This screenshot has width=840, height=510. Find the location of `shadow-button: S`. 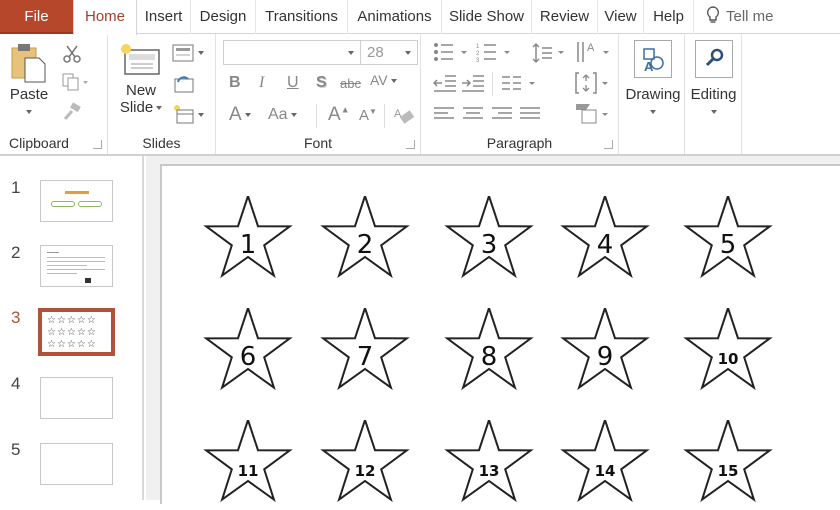

shadow-button: S is located at coordinates (321, 83).